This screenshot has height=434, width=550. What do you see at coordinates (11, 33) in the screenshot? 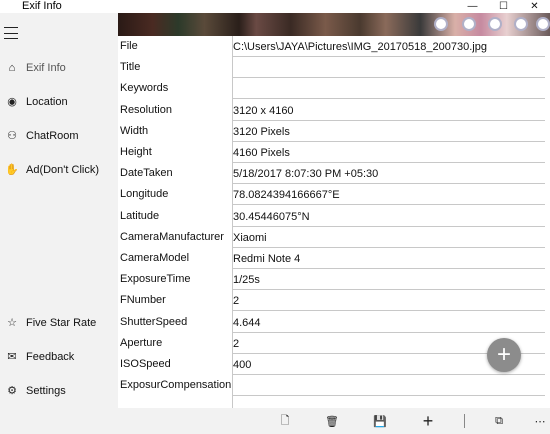
I see `hamburger-icon` at bounding box center [11, 33].